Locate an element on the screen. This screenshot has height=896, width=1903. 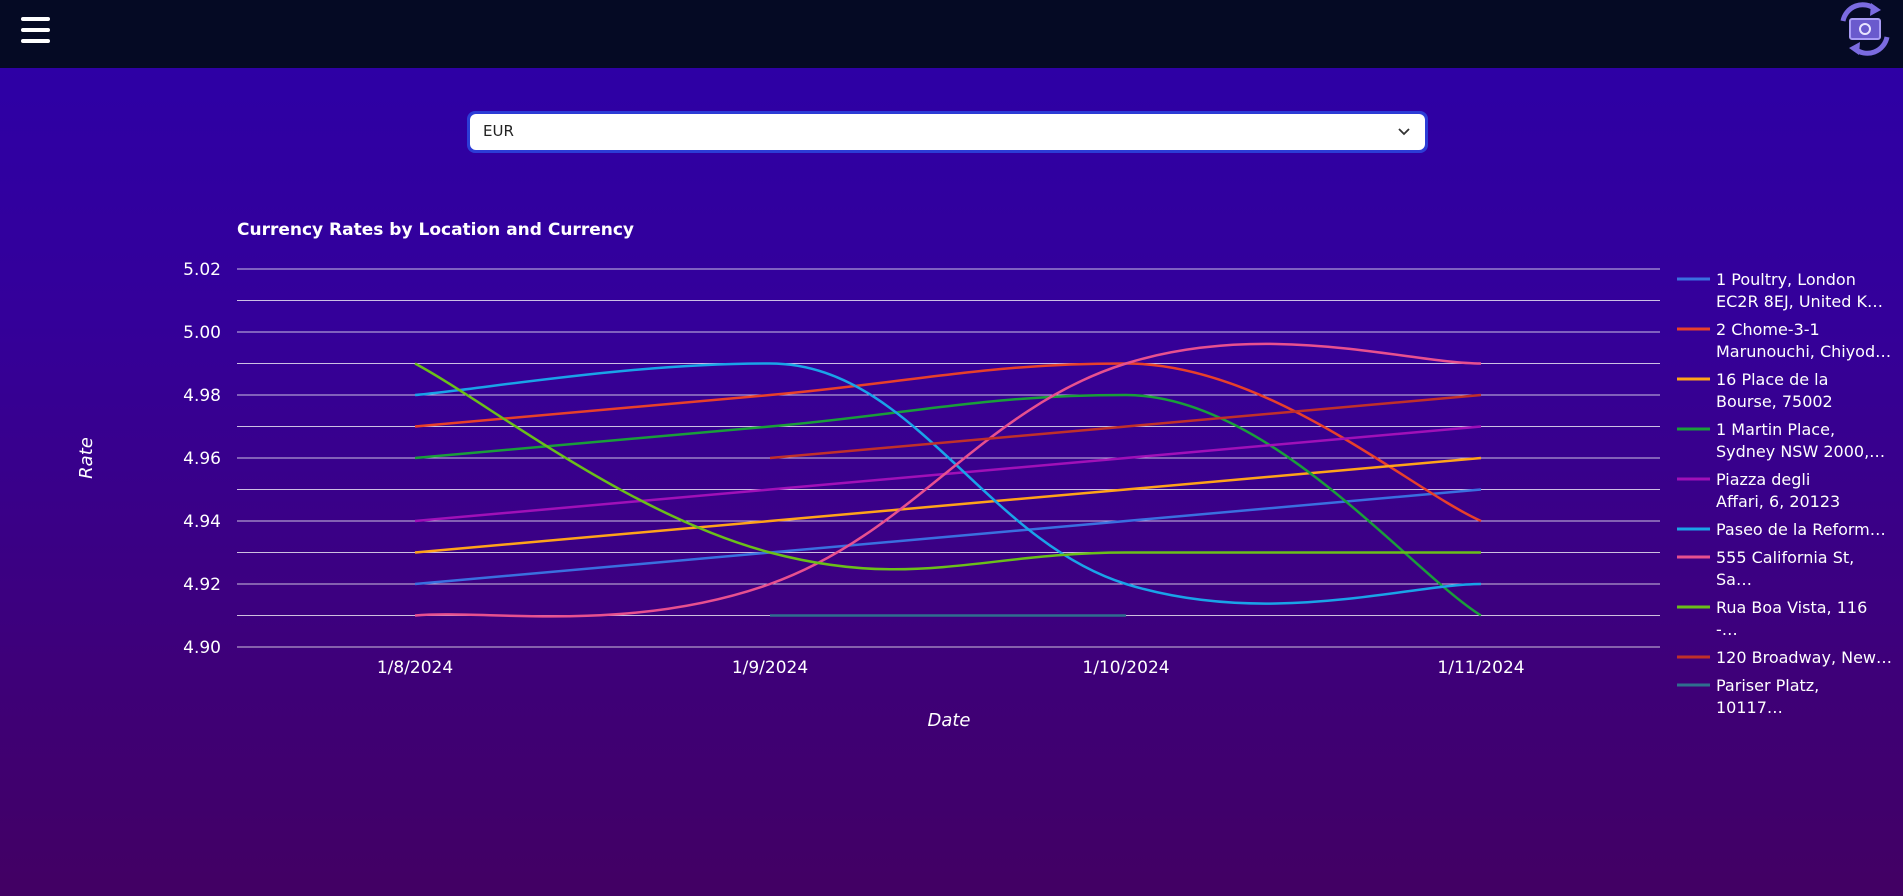
legend-label: 1 Martin Place, is located at coordinates (1775, 429).